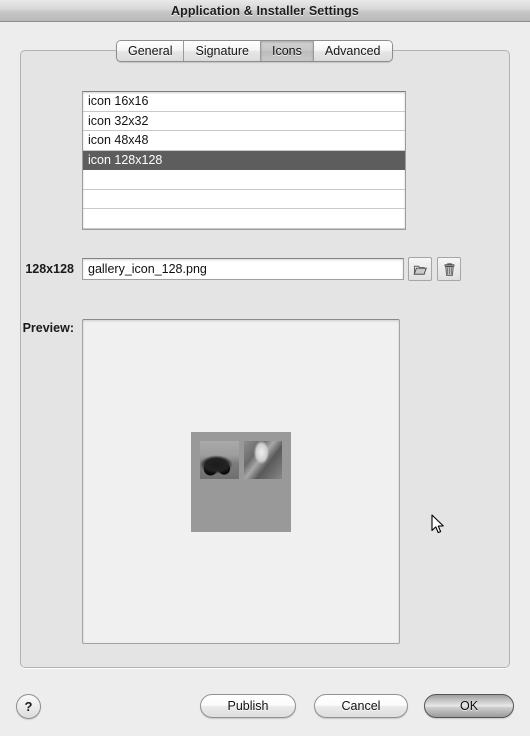  I want to click on tab-icons: Icons, so click(287, 51).